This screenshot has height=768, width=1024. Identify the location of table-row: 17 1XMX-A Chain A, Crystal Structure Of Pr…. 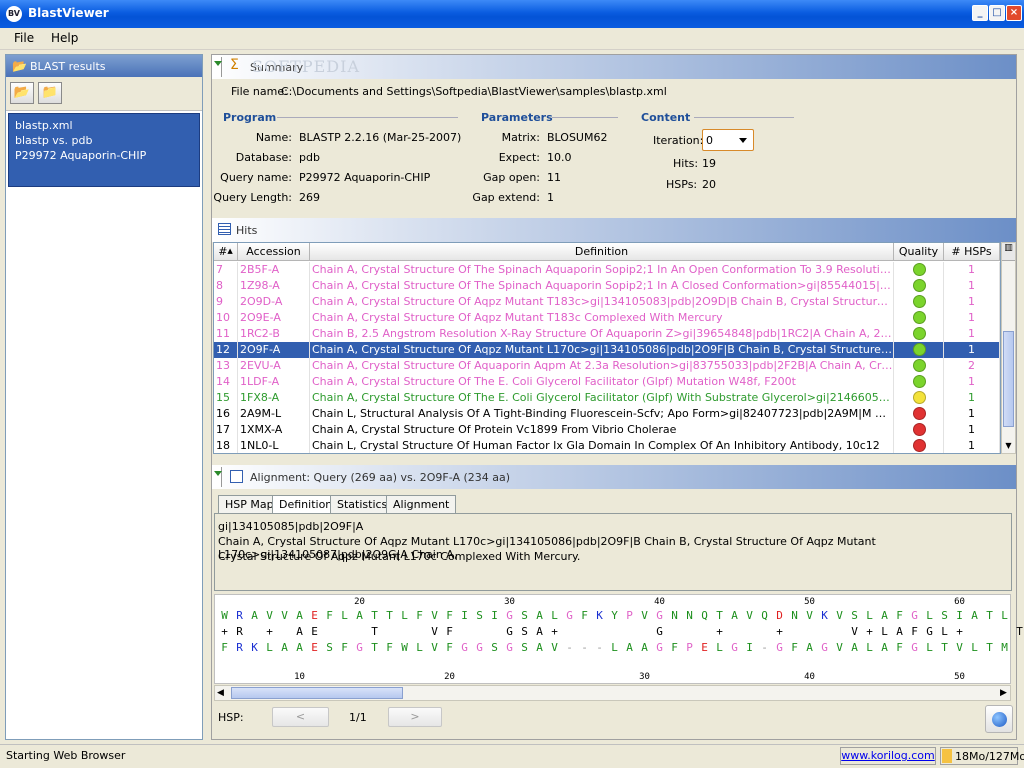
(607, 430).